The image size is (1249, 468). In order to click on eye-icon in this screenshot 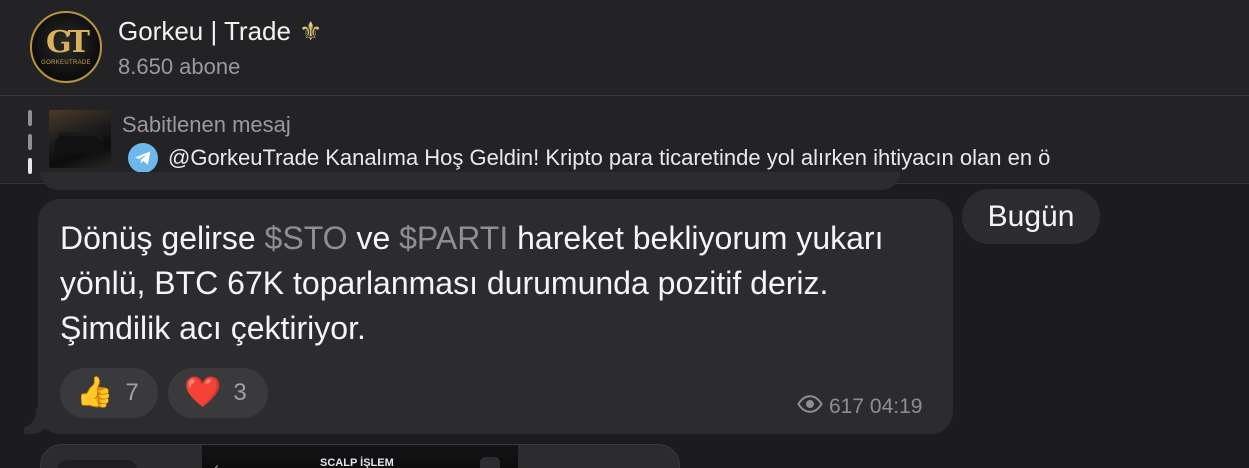, I will do `click(810, 407)`.